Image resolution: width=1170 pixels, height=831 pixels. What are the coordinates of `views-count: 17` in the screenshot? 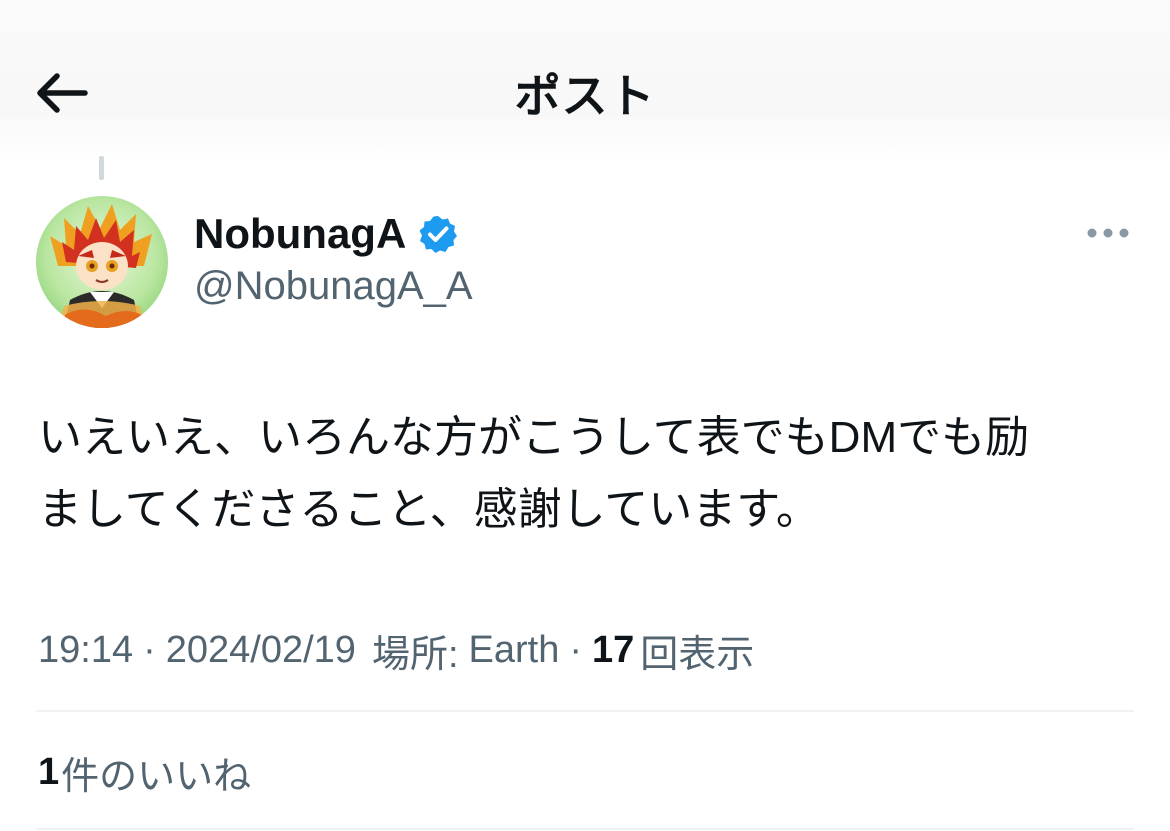 It's located at (613, 649).